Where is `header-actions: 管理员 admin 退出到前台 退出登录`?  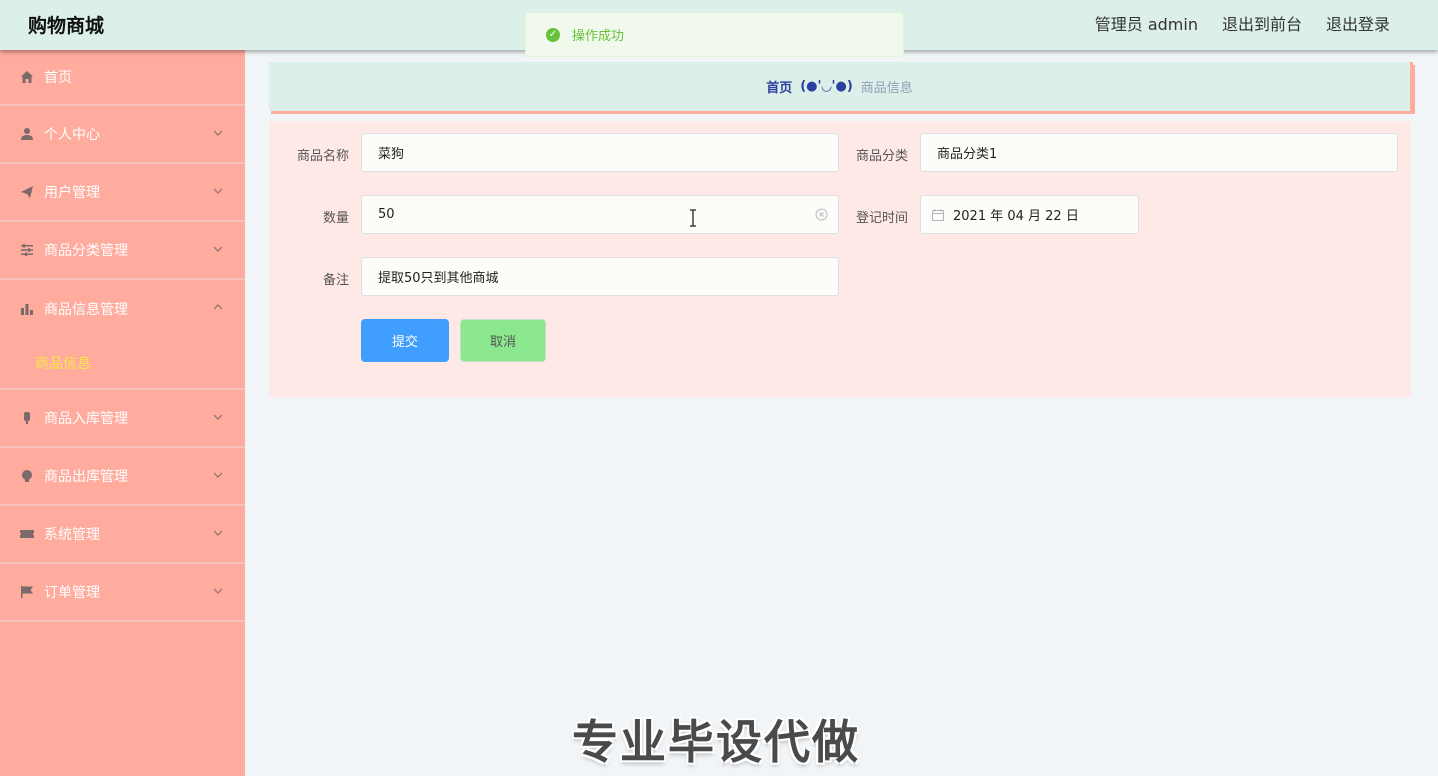 header-actions: 管理员 admin 退出到前台 退出登录 is located at coordinates (1242, 23).